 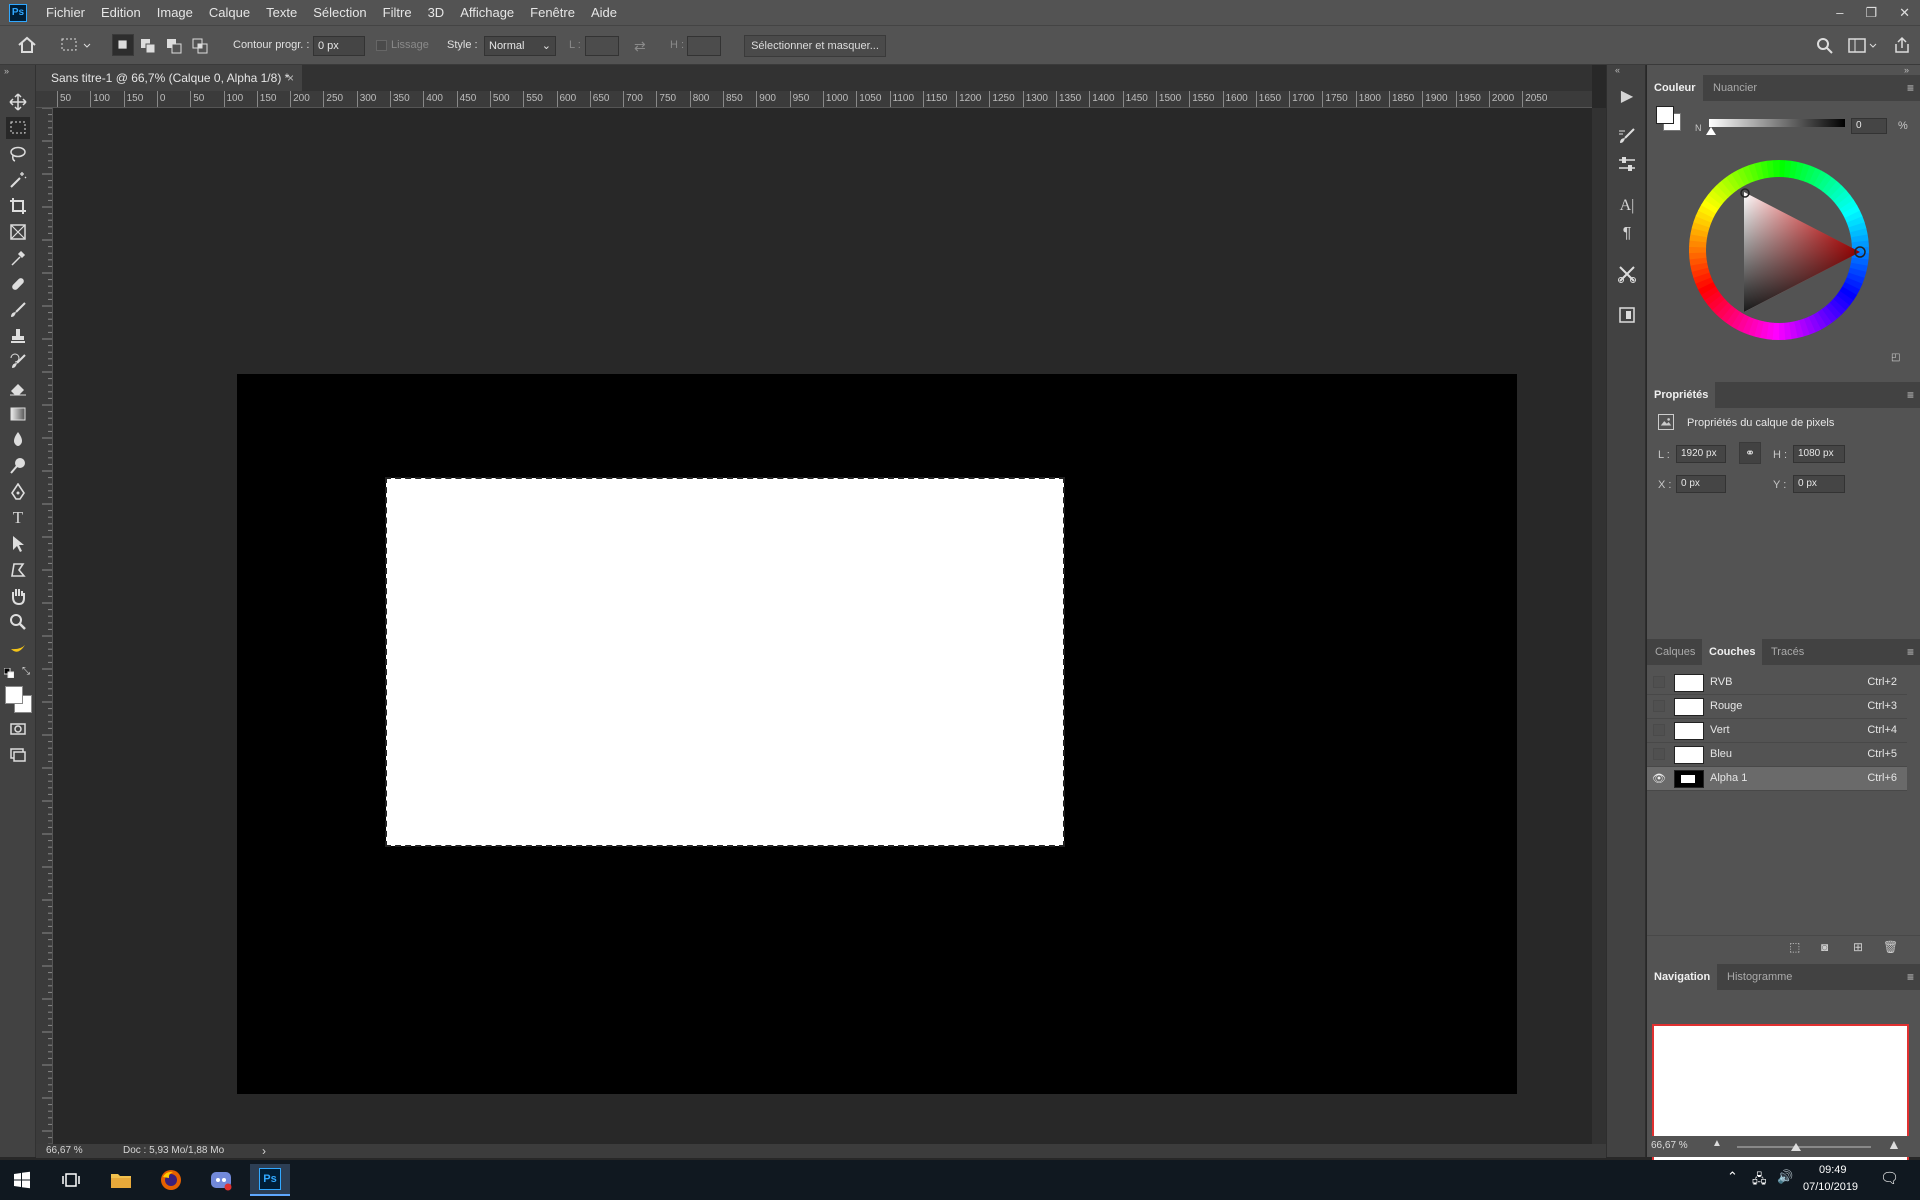 I want to click on adjustments-icon, so click(x=1627, y=164).